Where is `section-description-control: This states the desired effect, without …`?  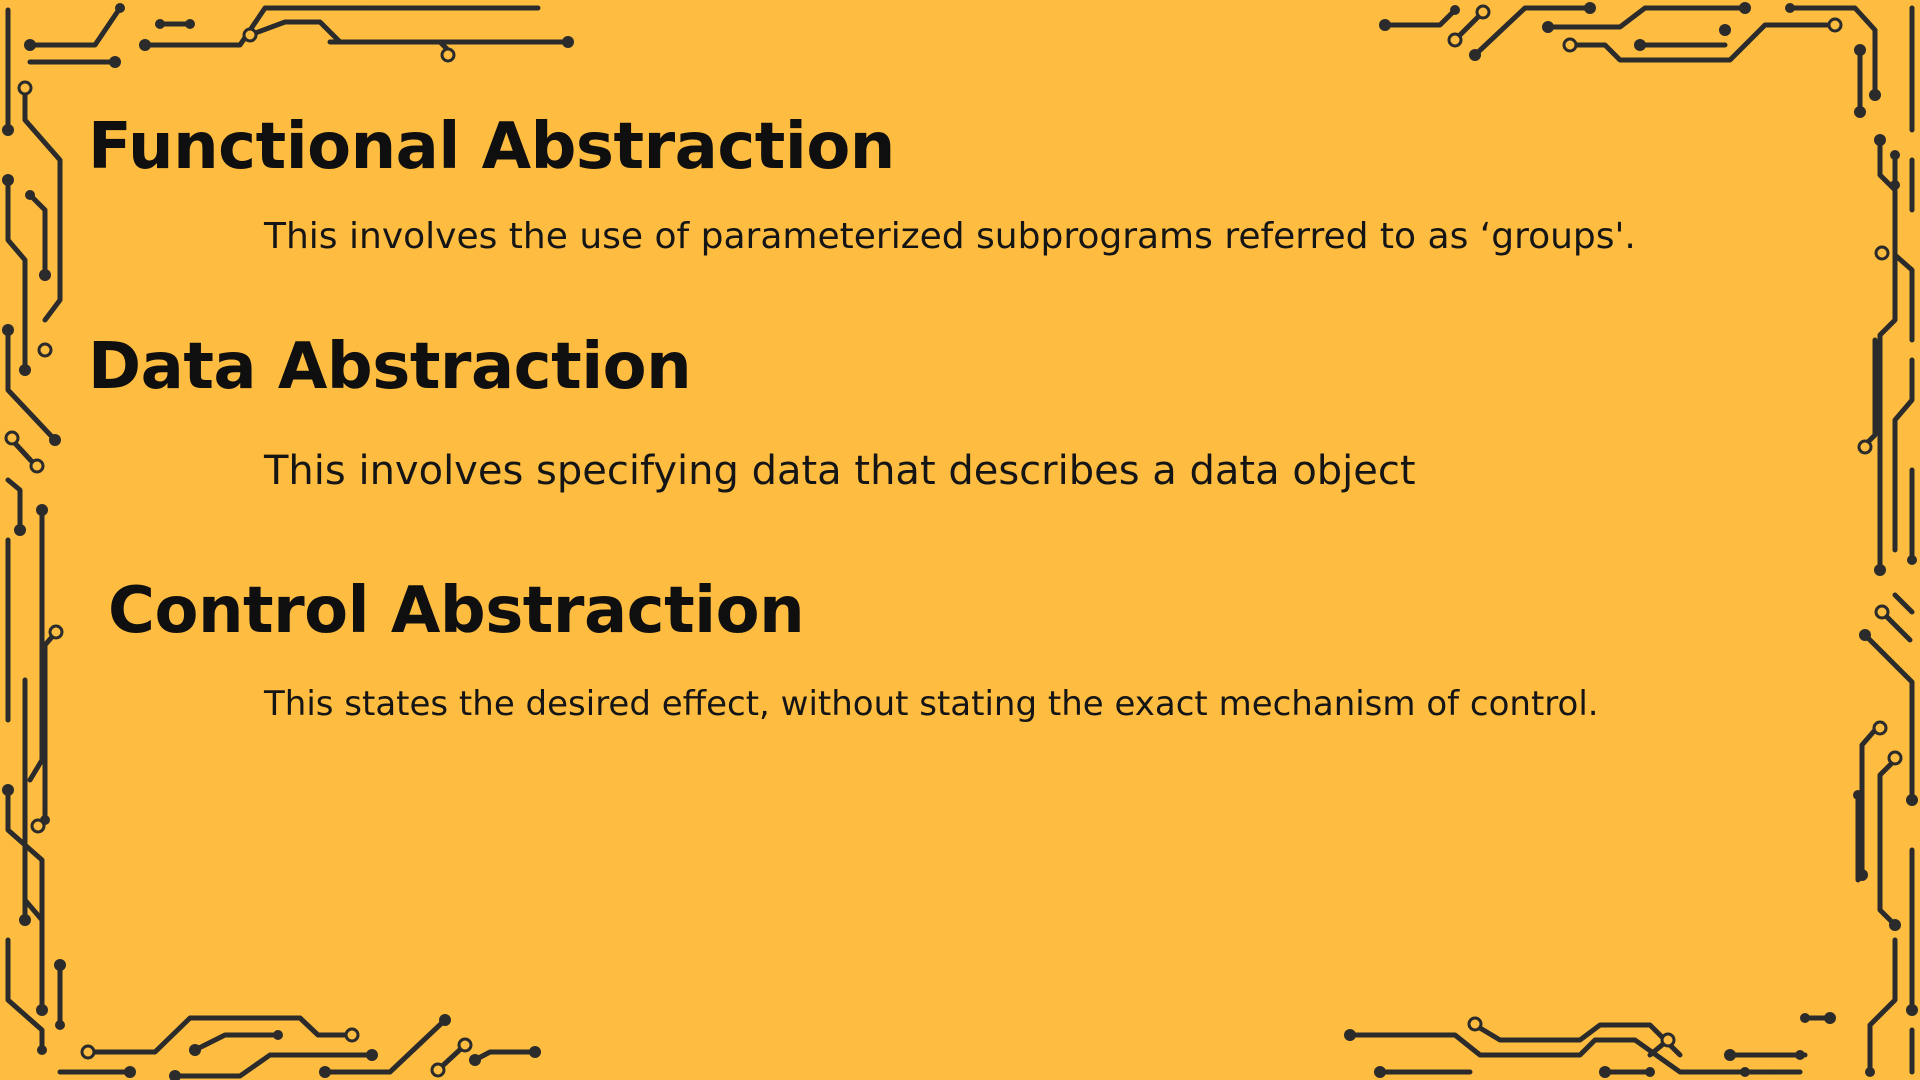
section-description-control: This states the desired effect, without … is located at coordinates (931, 704).